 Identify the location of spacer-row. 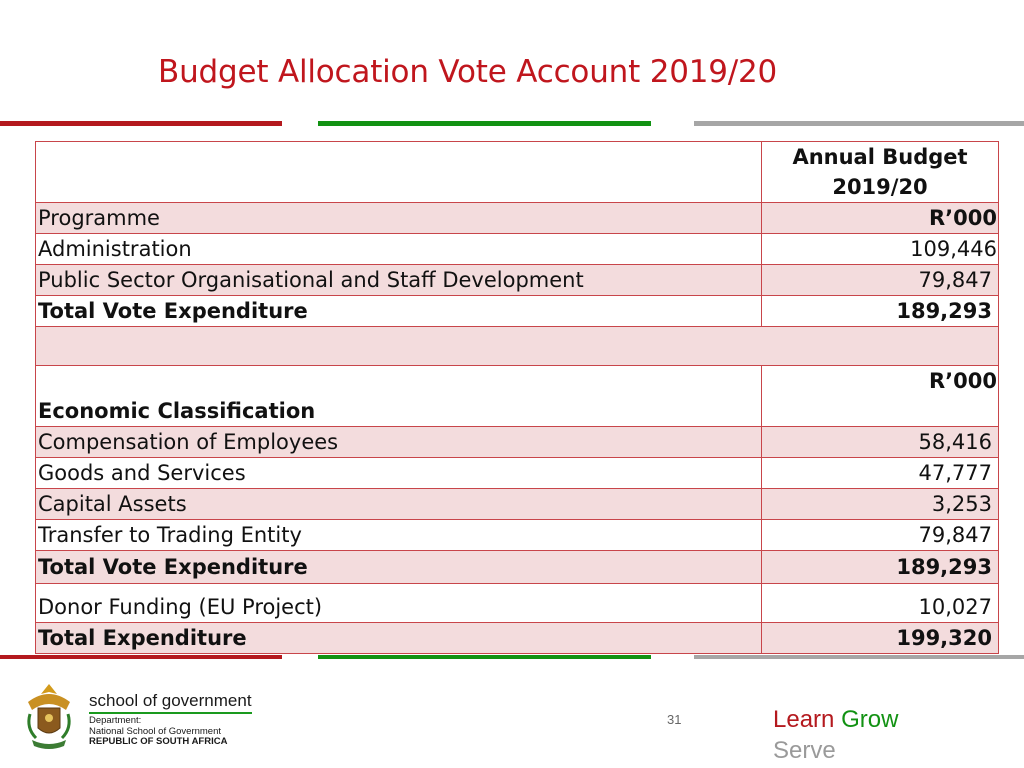
(517, 346).